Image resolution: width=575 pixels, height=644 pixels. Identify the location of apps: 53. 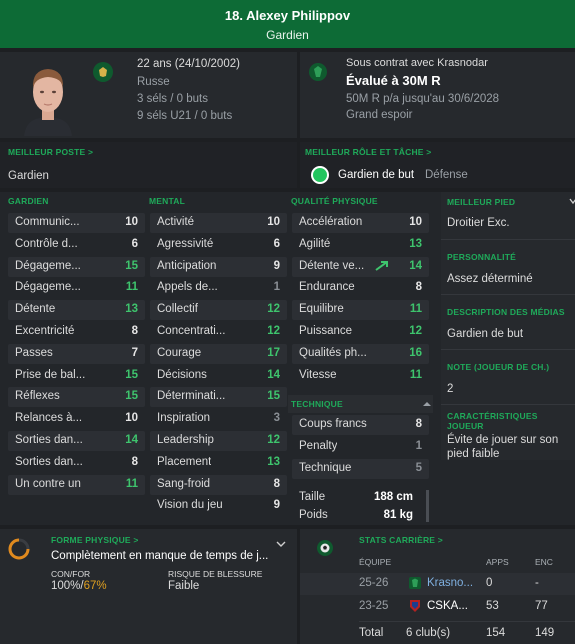
(492, 606).